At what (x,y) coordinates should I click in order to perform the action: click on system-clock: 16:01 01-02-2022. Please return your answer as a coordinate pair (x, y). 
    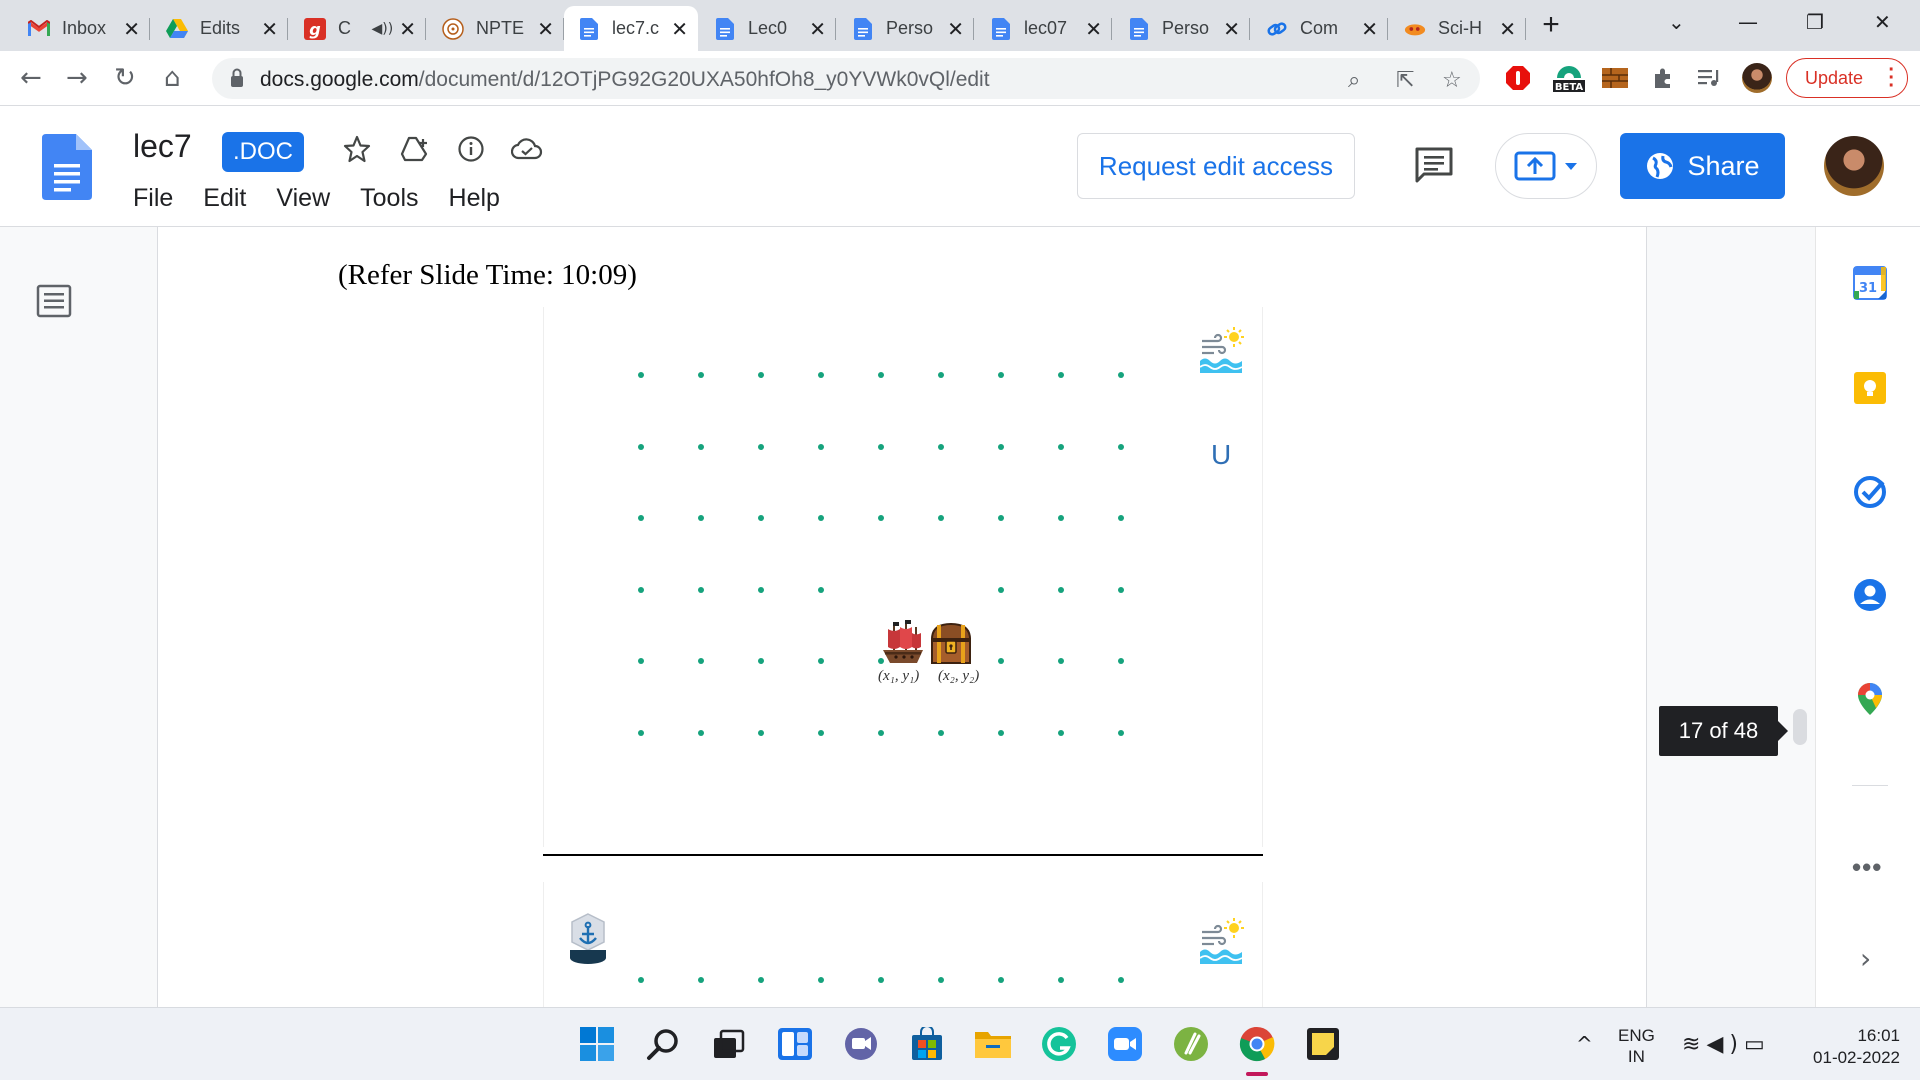
    Looking at the image, I should click on (1850, 1047).